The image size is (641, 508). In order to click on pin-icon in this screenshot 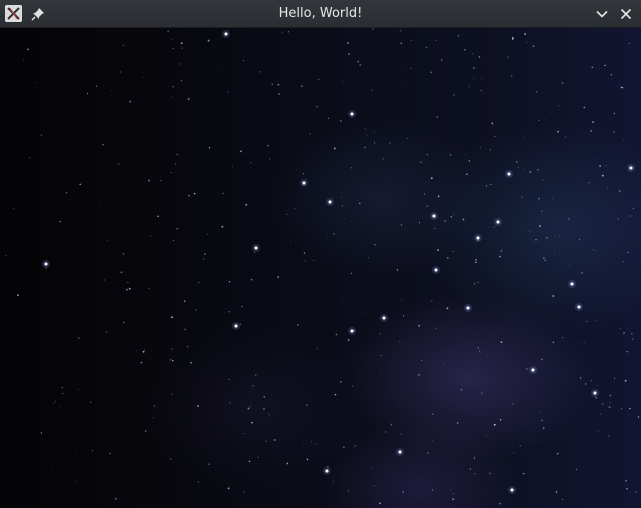, I will do `click(38, 13)`.